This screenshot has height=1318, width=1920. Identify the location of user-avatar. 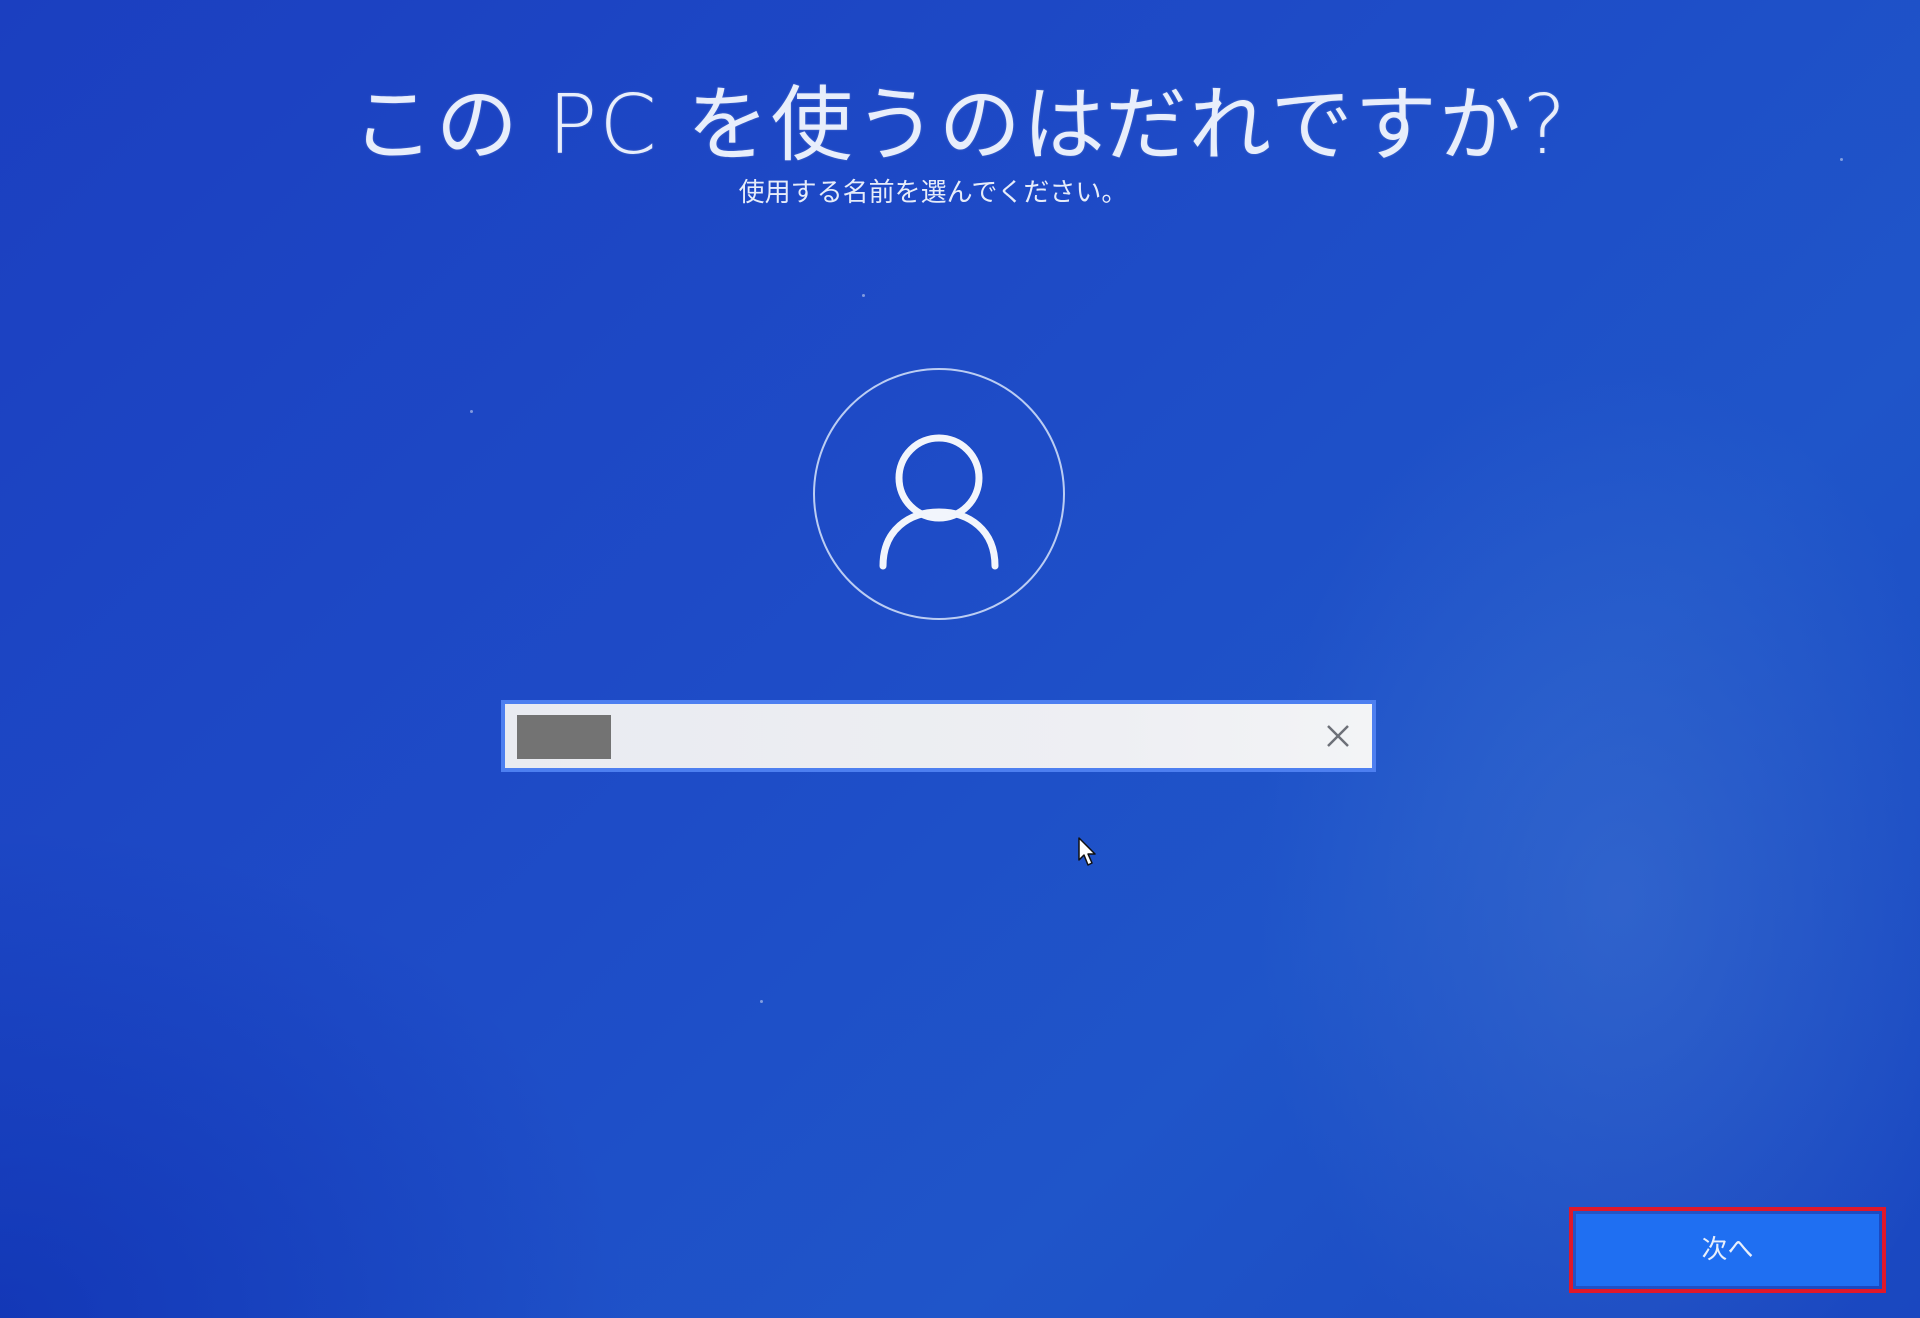
(939, 494).